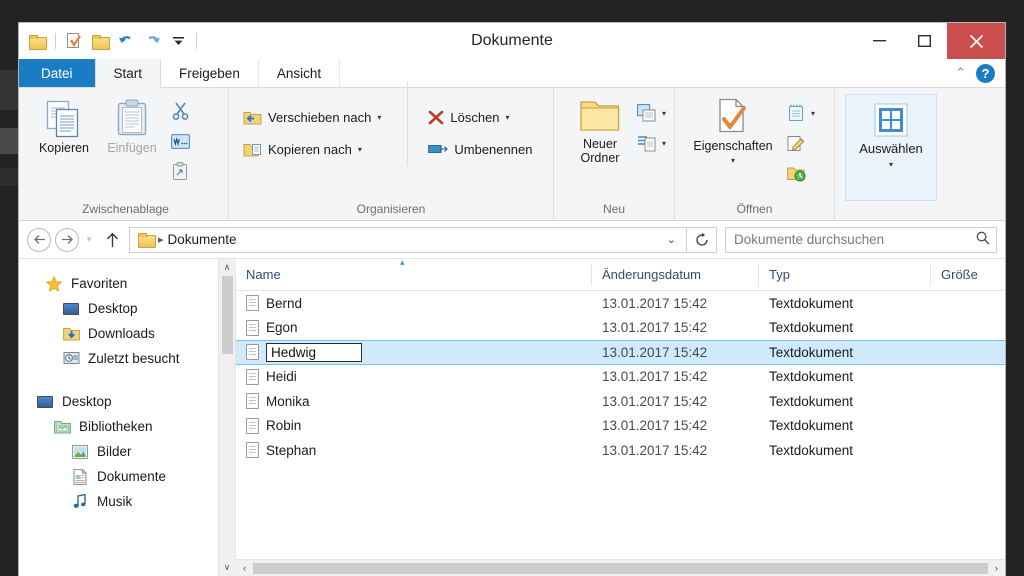  What do you see at coordinates (312, 149) in the screenshot?
I see `copy-to-button: Kopieren nach ▾` at bounding box center [312, 149].